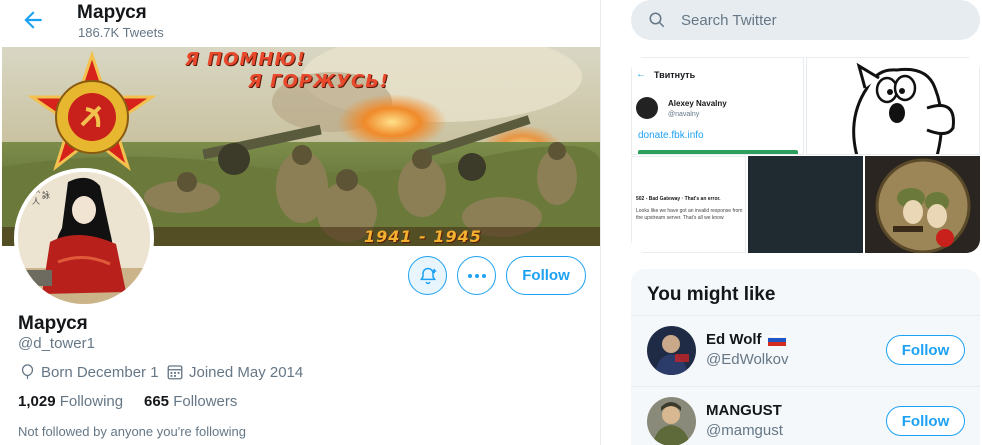 This screenshot has width=982, height=445. Describe the element at coordinates (684, 114) in the screenshot. I see `media-tile-handle: @navalny` at that location.